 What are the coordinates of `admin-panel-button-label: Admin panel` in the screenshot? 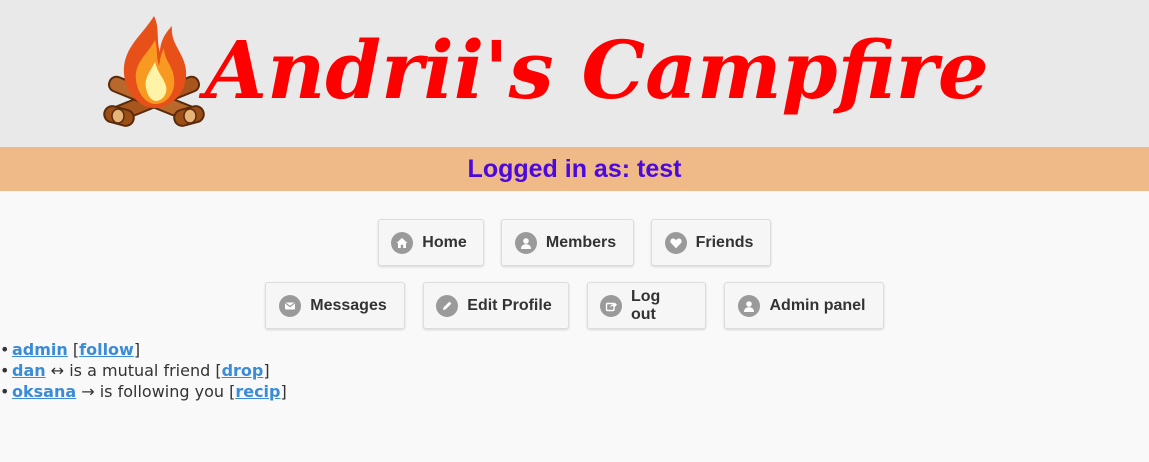 It's located at (817, 305).